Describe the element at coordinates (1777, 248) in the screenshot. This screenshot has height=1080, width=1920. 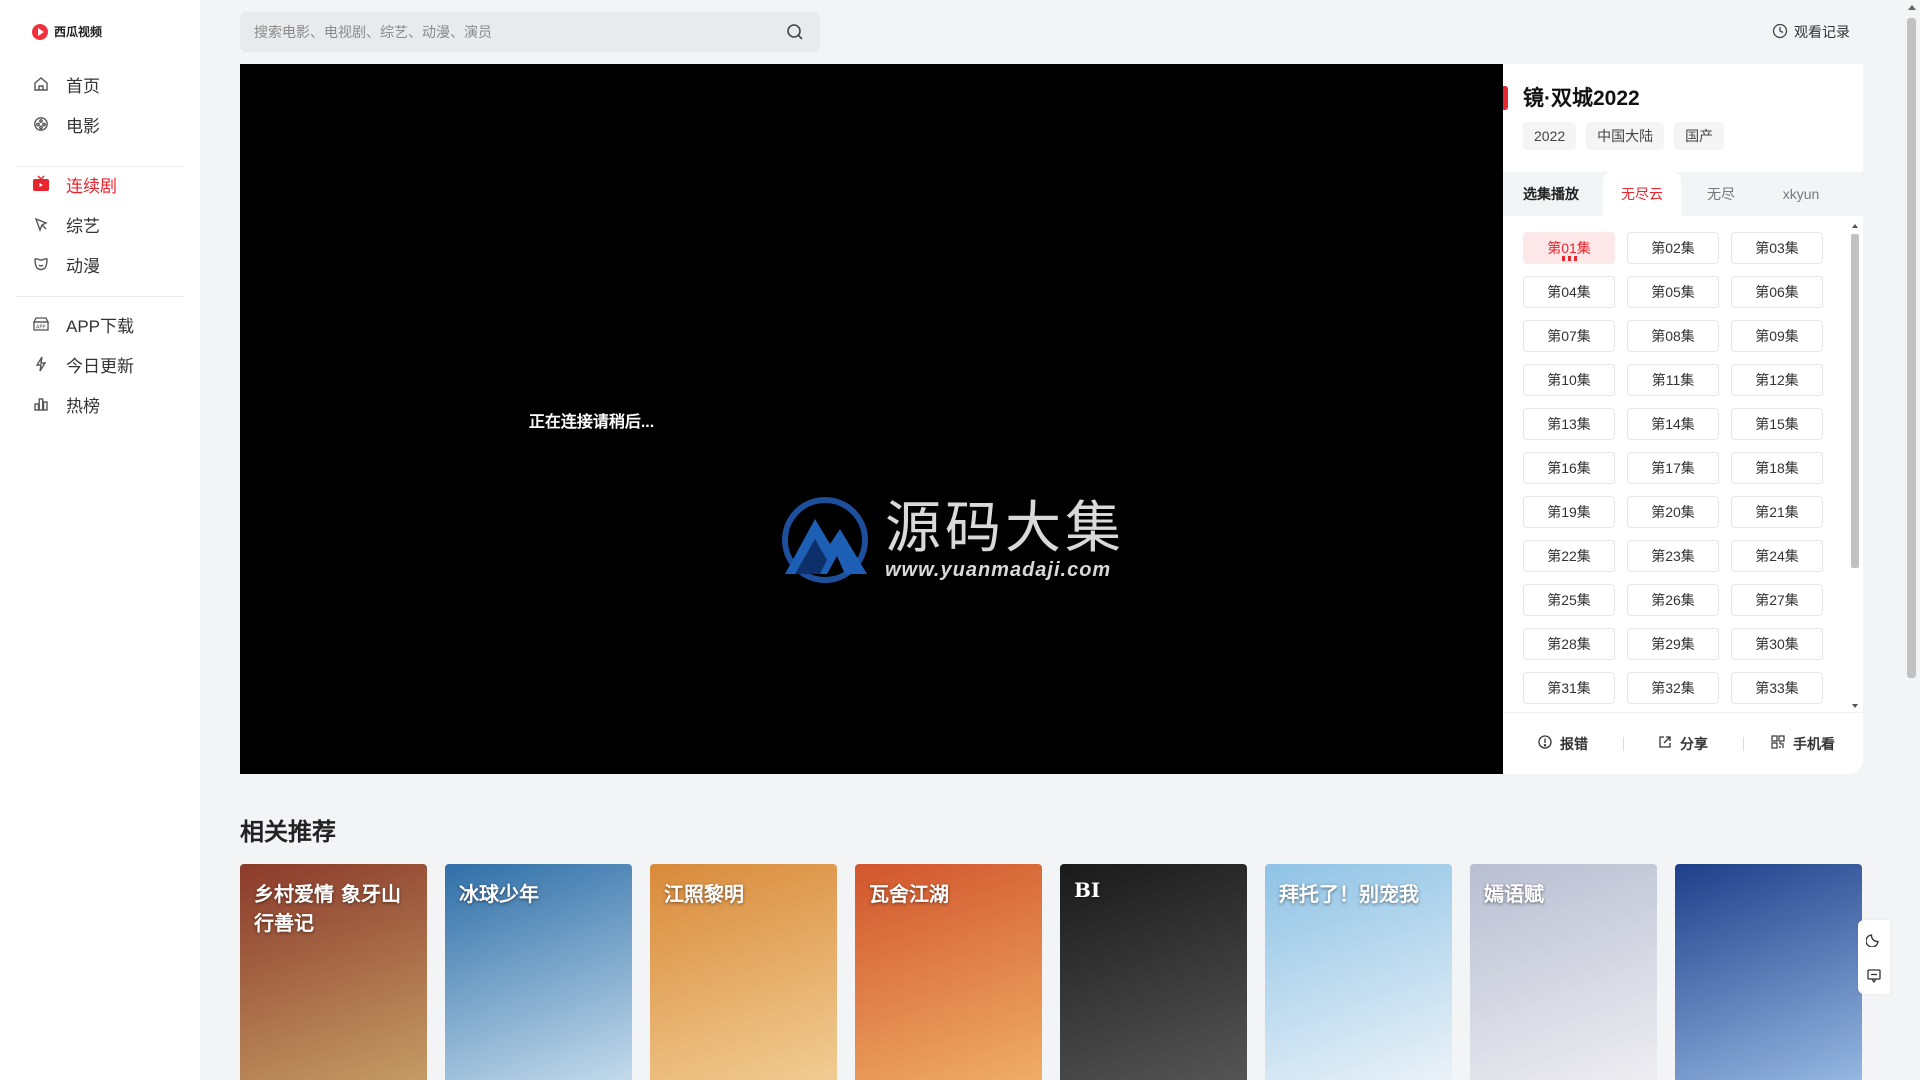
I see `episode-button: 第03集` at that location.